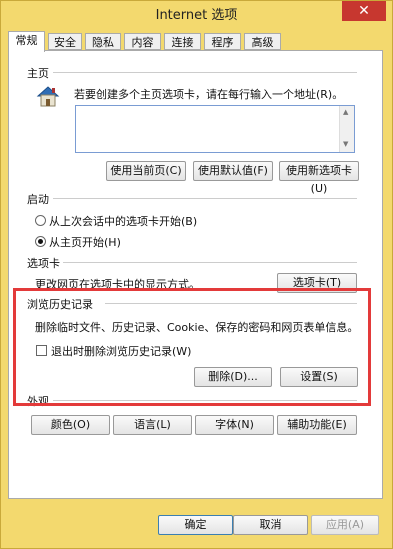 The height and width of the screenshot is (549, 393). What do you see at coordinates (234, 425) in the screenshot?
I see `fonts-button: 字体(N)` at bounding box center [234, 425].